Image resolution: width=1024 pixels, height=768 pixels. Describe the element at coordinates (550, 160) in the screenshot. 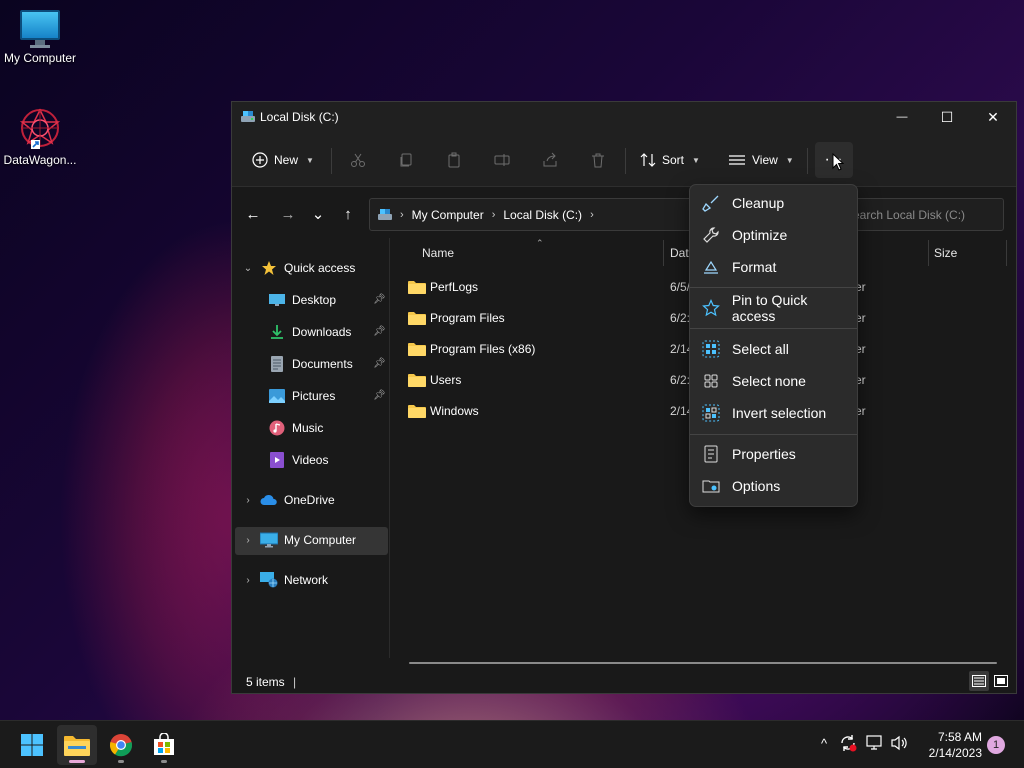

I see `share-icon` at that location.